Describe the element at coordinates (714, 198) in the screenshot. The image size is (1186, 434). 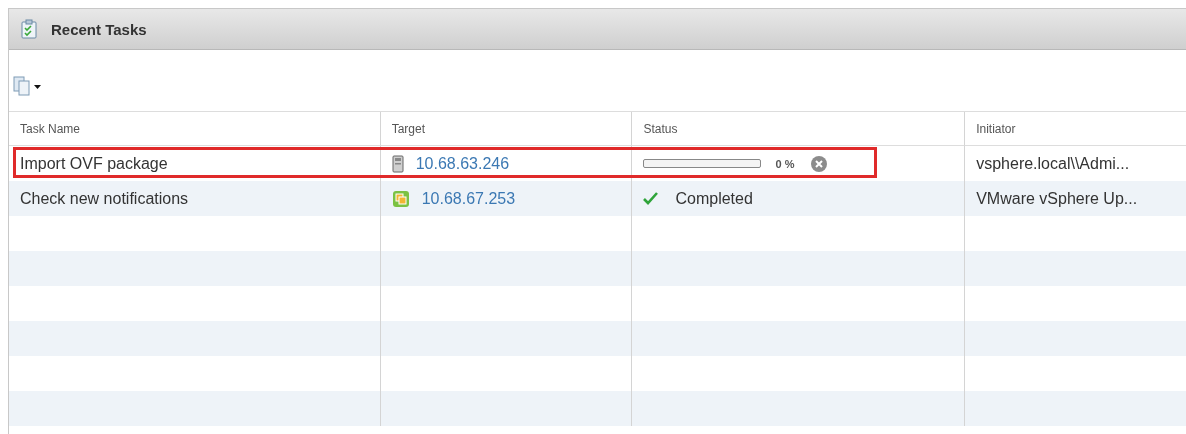
I see `status-text: Completed` at that location.